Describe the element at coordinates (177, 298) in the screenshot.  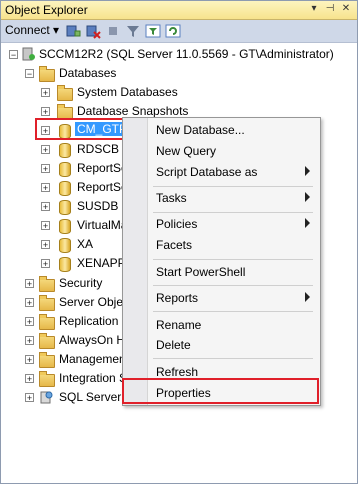
I see `menu-item-label: Reports` at that location.